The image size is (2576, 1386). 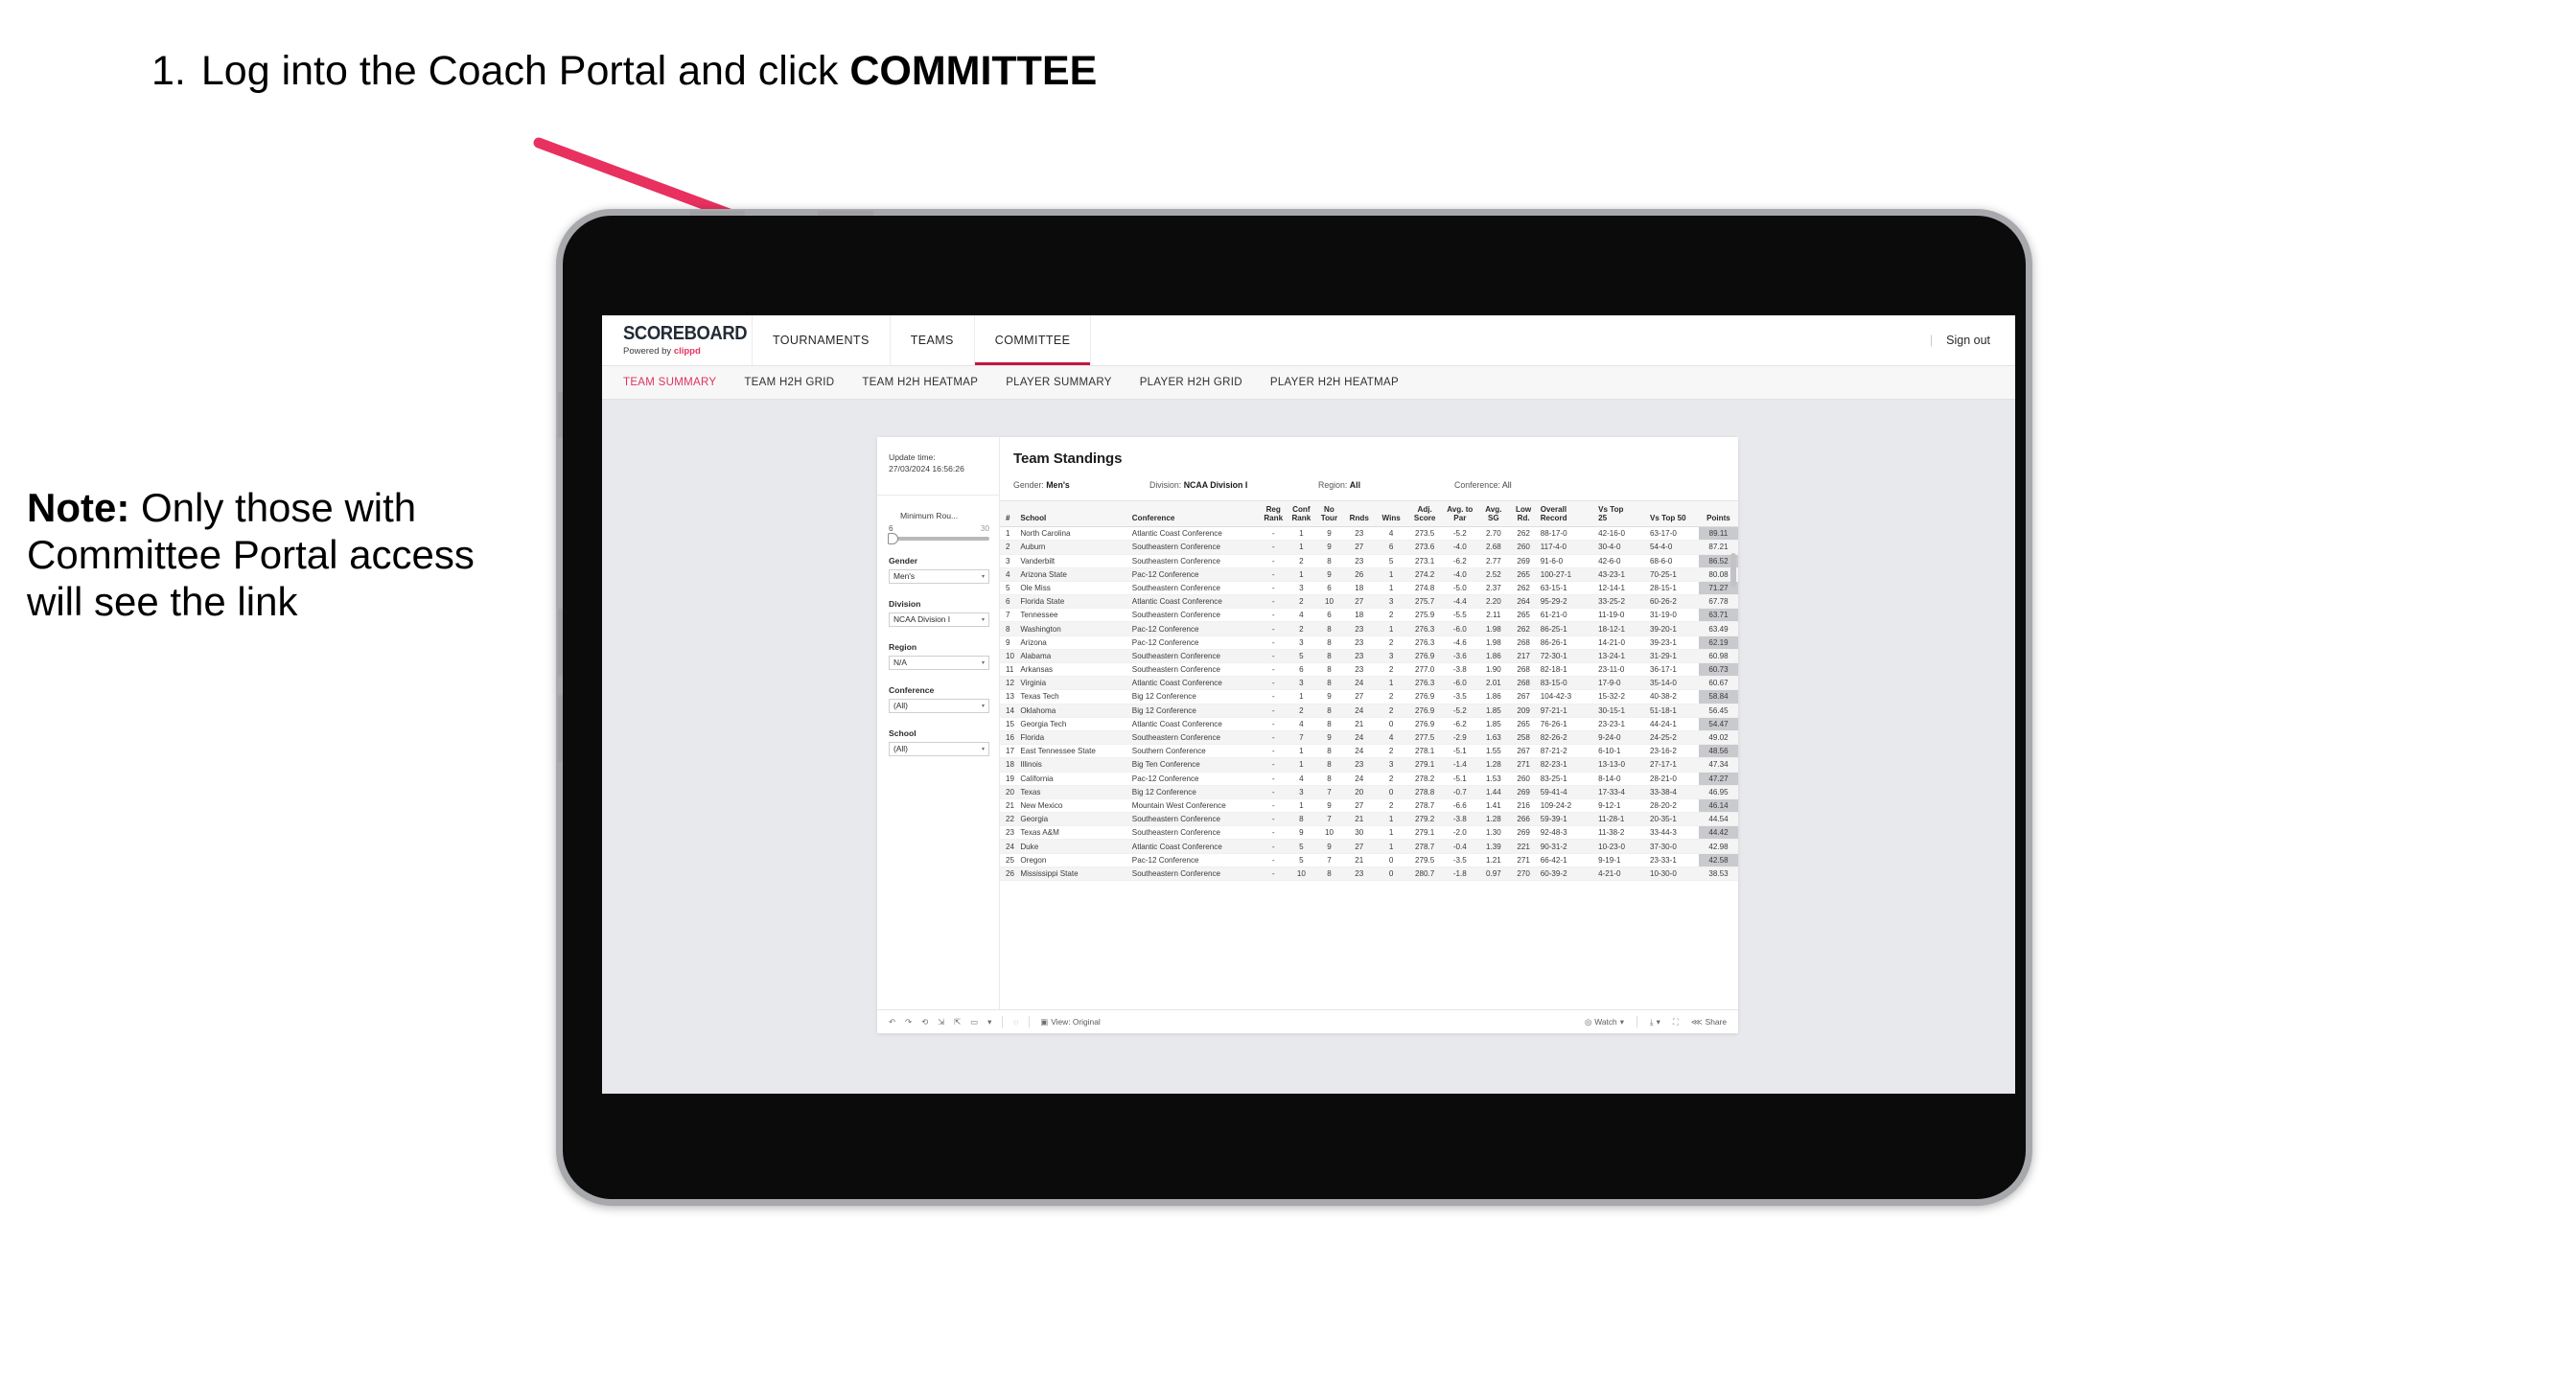 I want to click on col-vs-top-50: Vs Top 50, so click(x=1673, y=514).